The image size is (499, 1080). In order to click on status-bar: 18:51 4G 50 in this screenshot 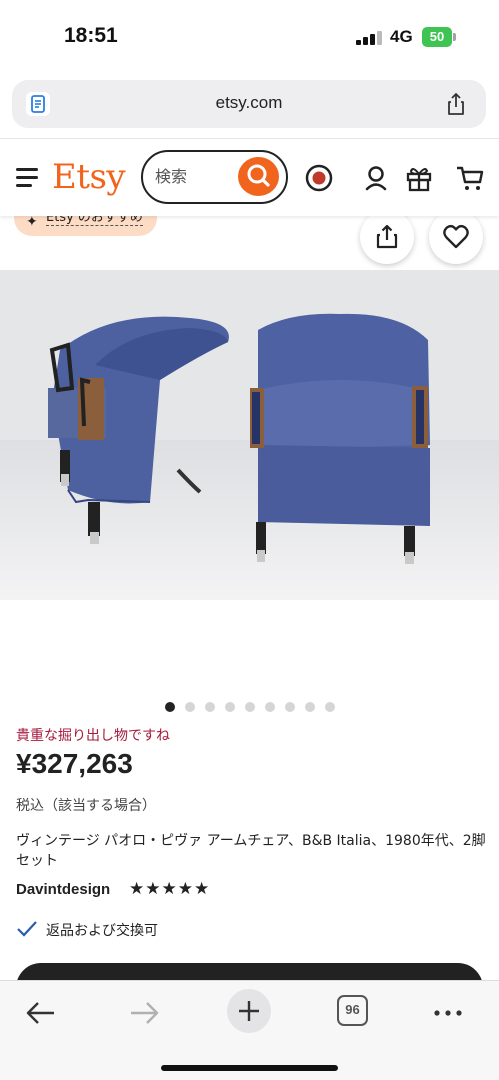, I will do `click(249, 36)`.